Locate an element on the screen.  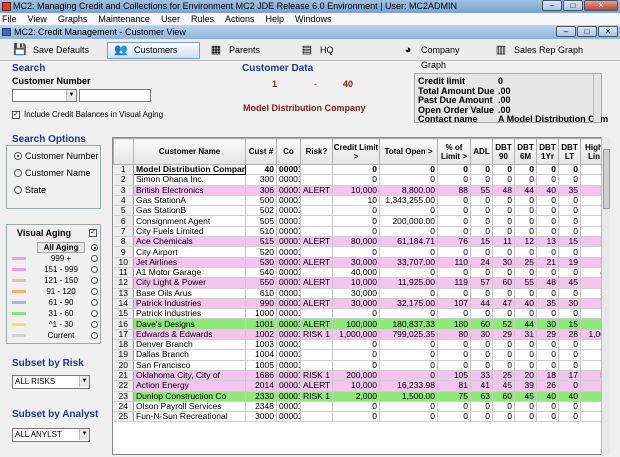
menu-item-file: File is located at coordinates (9, 19).